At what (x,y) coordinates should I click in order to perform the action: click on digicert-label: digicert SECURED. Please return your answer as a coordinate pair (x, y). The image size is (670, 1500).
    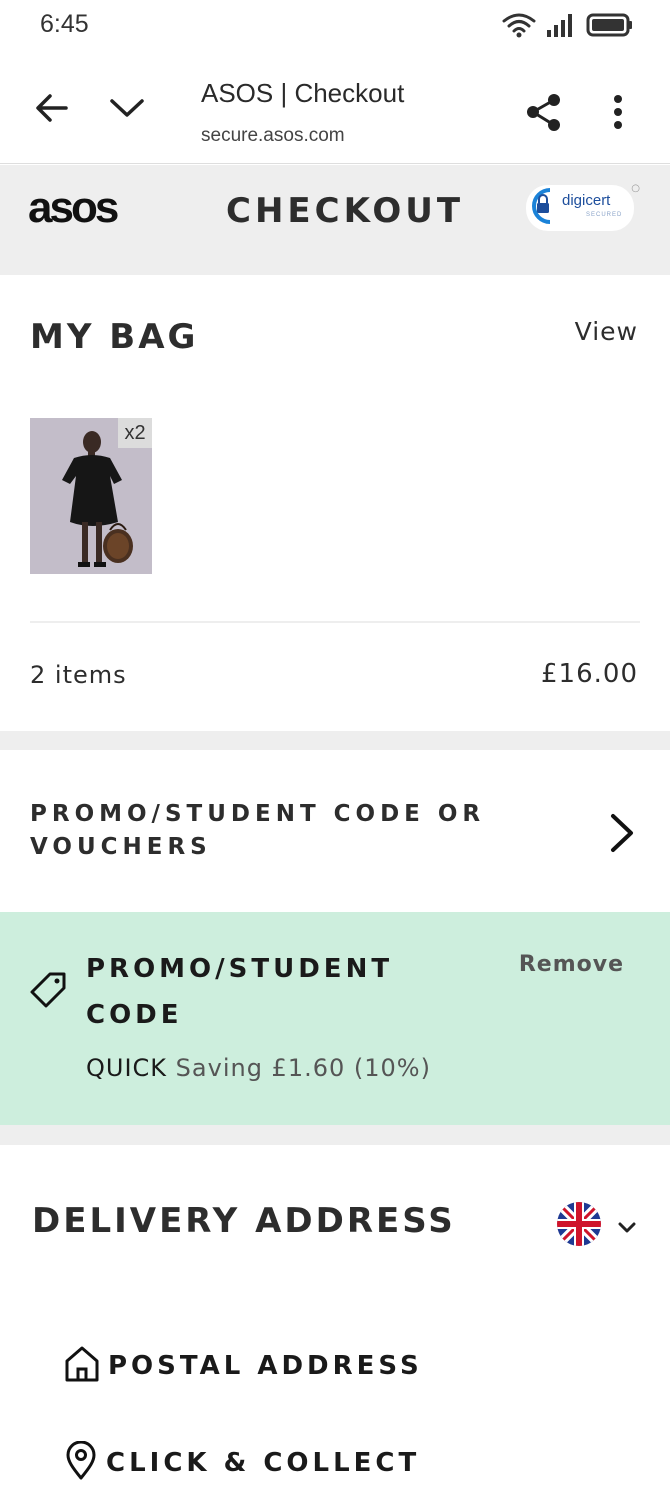
    Looking at the image, I should click on (592, 207).